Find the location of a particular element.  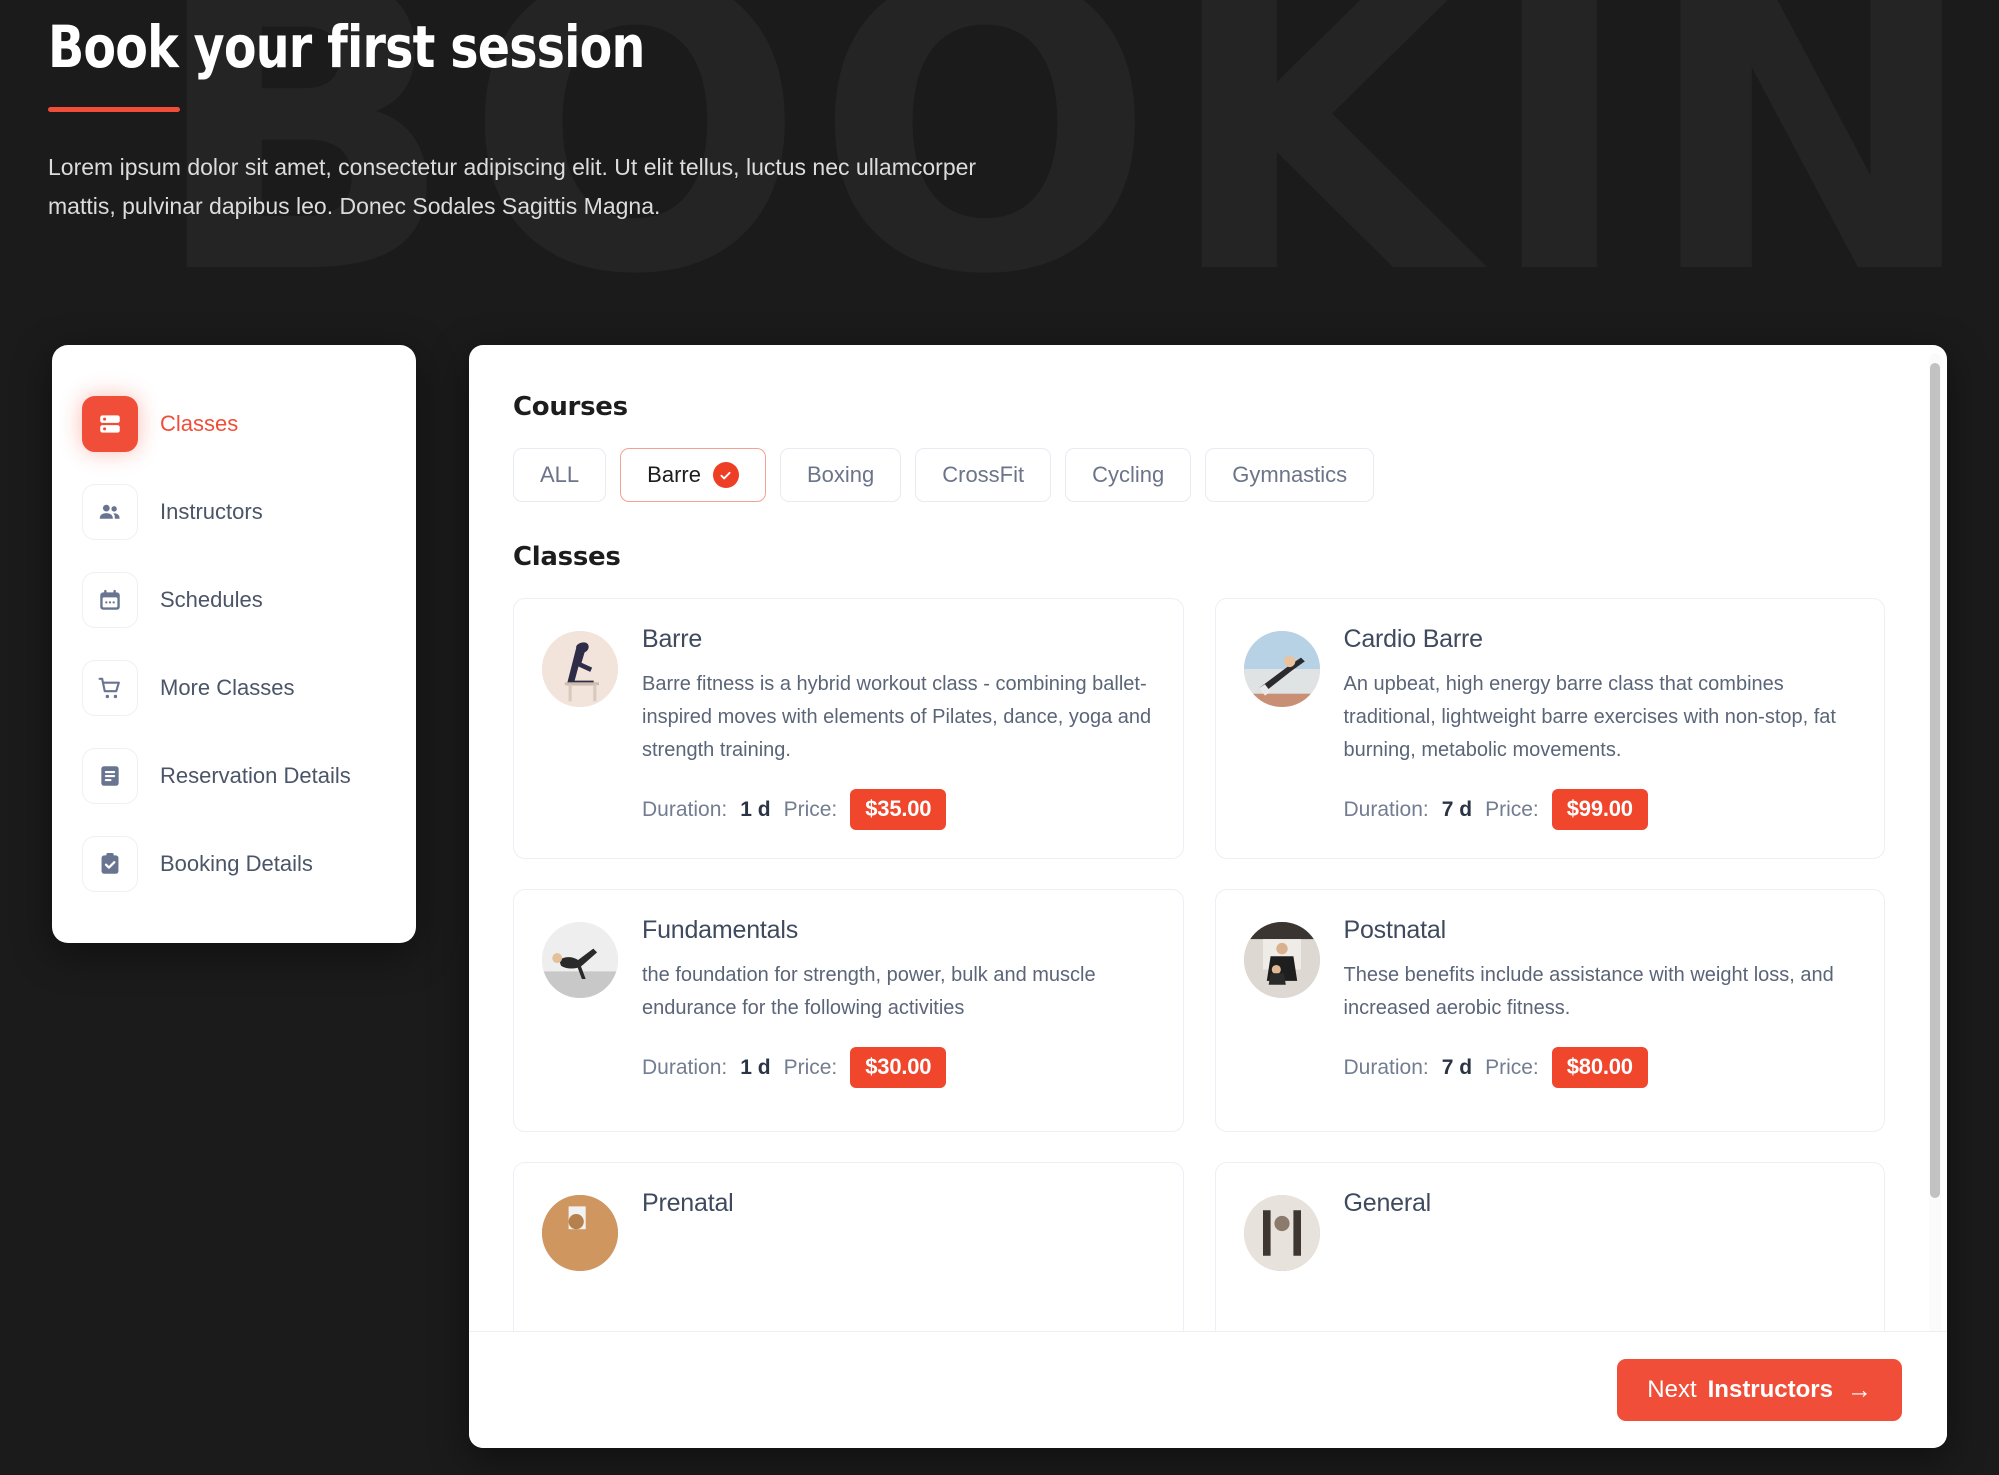

sidebar-item-instructors: Instructors is located at coordinates (234, 512).